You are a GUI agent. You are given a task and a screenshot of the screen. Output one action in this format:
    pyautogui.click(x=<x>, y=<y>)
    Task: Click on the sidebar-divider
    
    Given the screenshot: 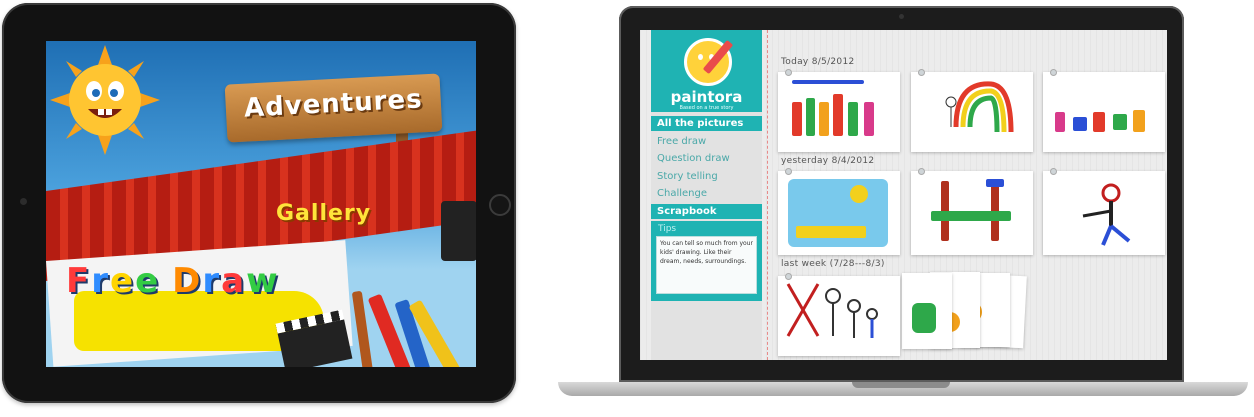 What is the action you would take?
    pyautogui.click(x=767, y=195)
    